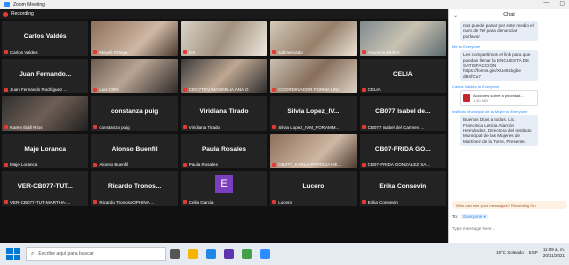  Describe the element at coordinates (509, 205) in the screenshot. I see `who-can-see-banner: Who can see your messages? Recording On` at that location.